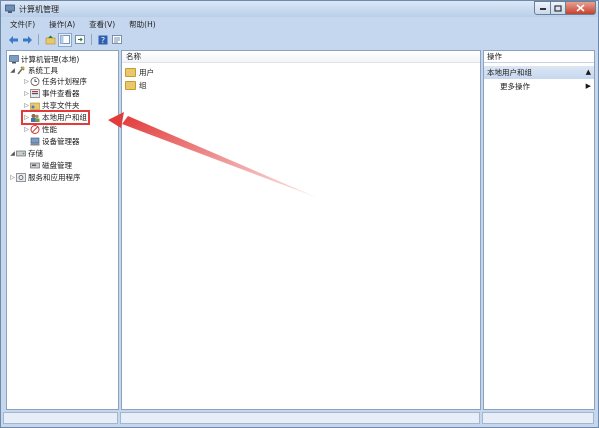 The image size is (599, 428). I want to click on show-hide-tree-icon, so click(65, 39).